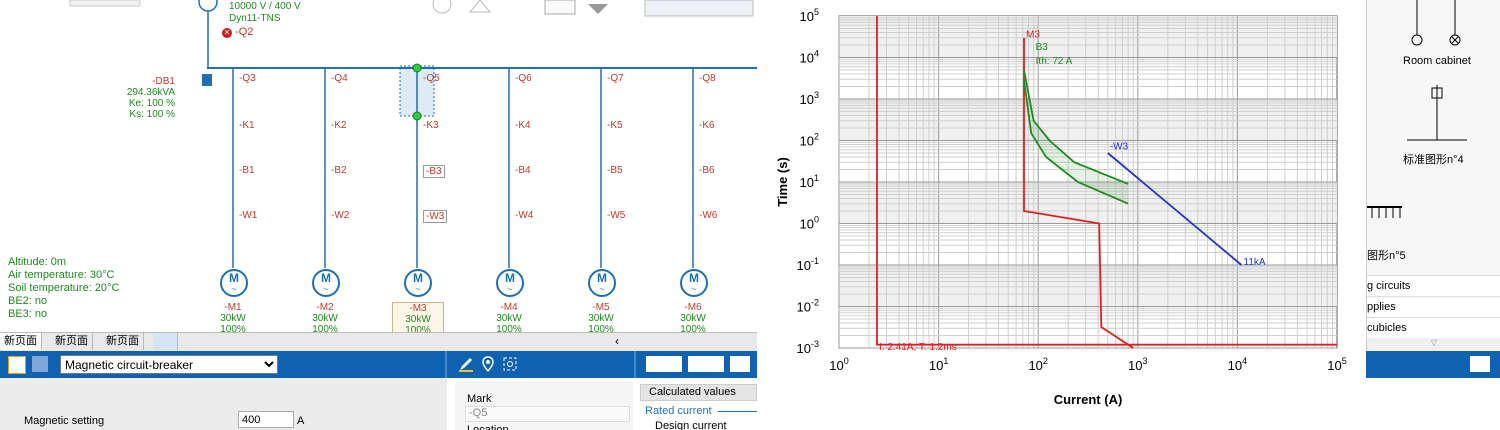  I want to click on motor-info: -M5 30kW 100%, so click(601, 317).